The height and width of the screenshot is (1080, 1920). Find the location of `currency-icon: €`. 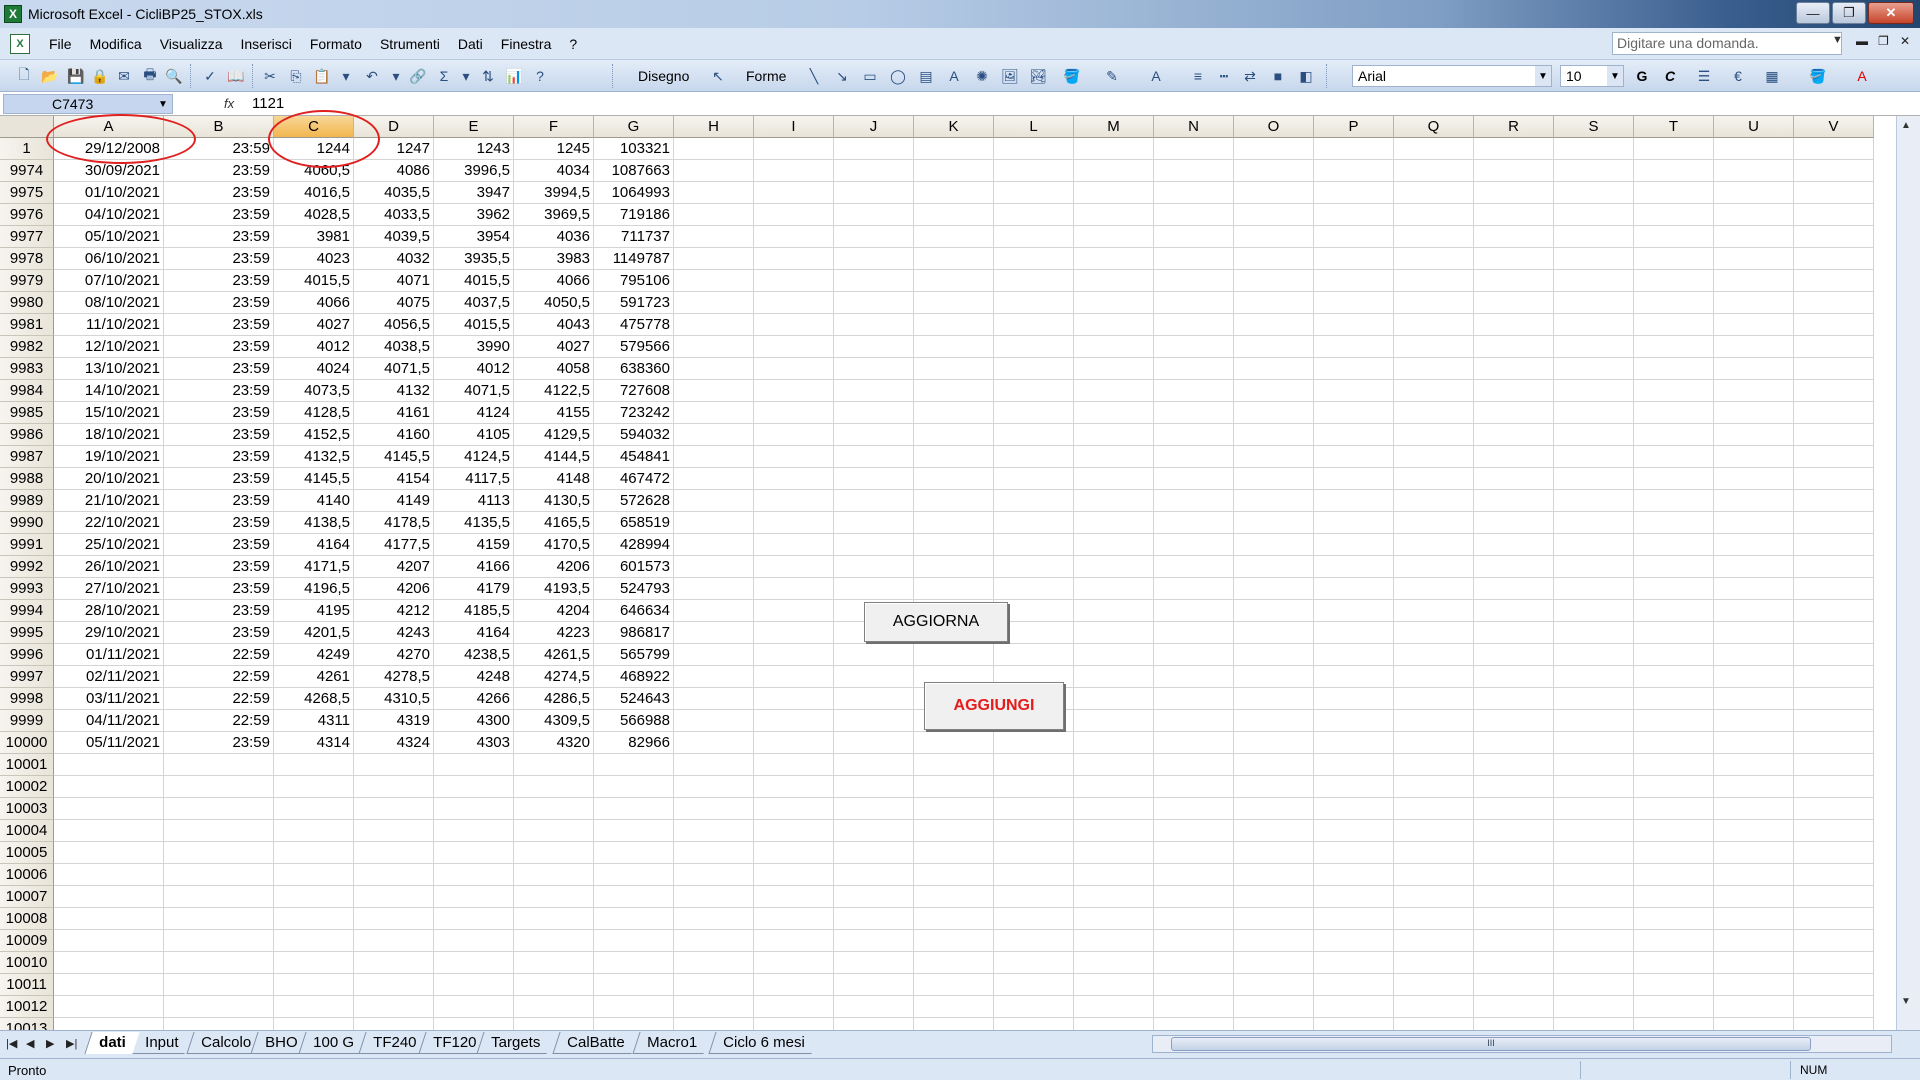

currency-icon: € is located at coordinates (1738, 76).